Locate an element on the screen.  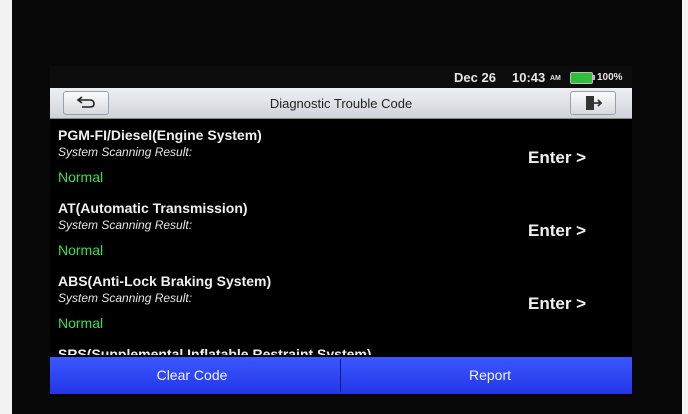
device-bezel-edge is located at coordinates (6, 207).